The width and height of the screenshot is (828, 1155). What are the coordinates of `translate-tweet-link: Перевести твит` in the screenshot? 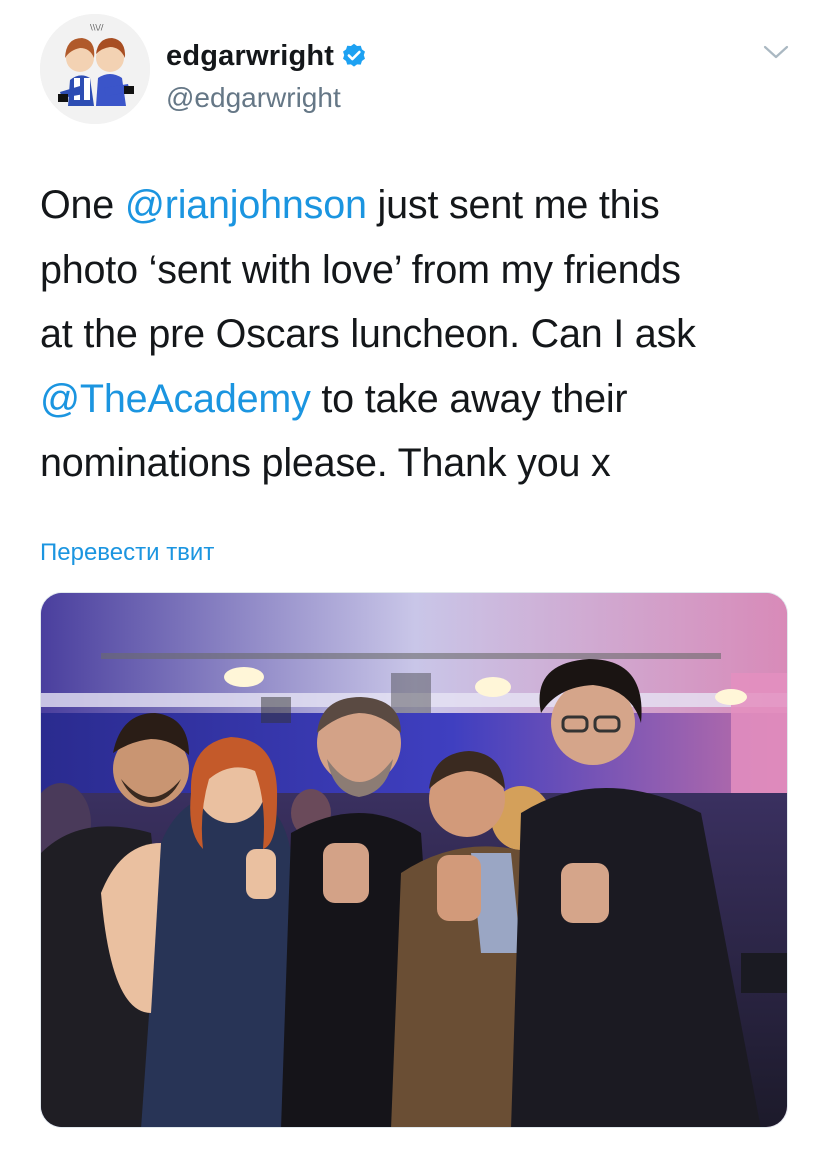 It's located at (127, 553).